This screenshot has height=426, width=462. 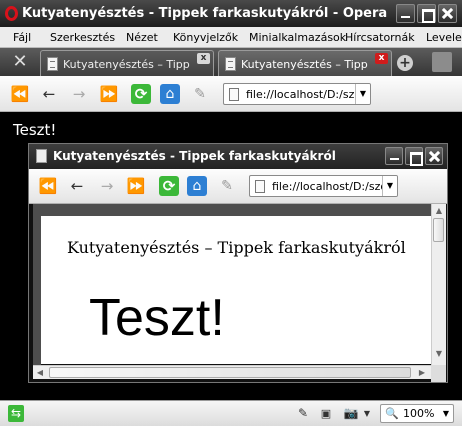 What do you see at coordinates (205, 37) in the screenshot?
I see `menu-bookmarks: Könyvjelzők` at bounding box center [205, 37].